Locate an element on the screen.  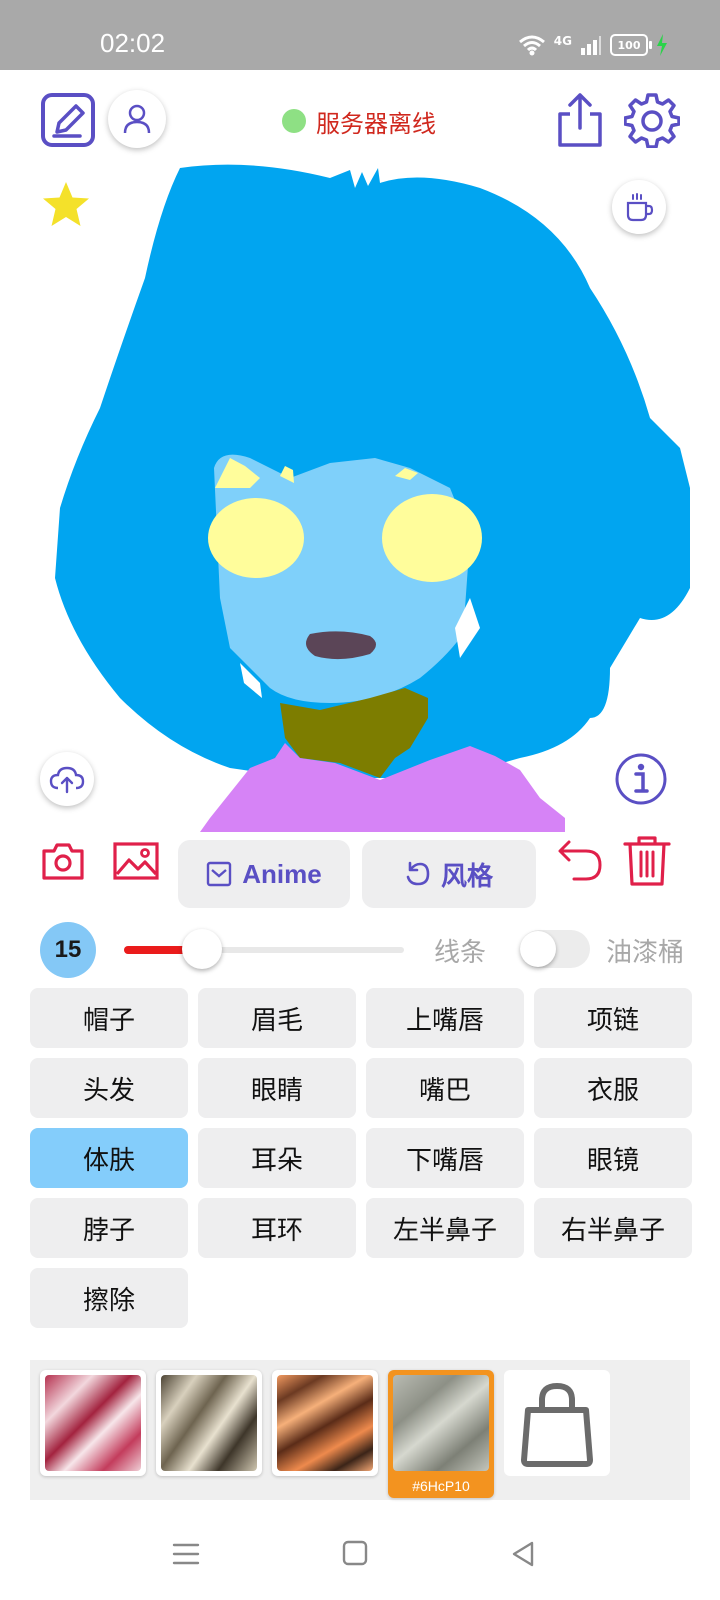
part-button: 帽子 is located at coordinates (109, 1018).